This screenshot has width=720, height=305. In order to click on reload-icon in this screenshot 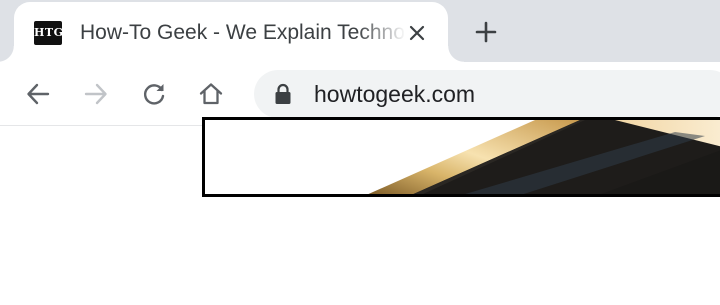, I will do `click(154, 94)`.